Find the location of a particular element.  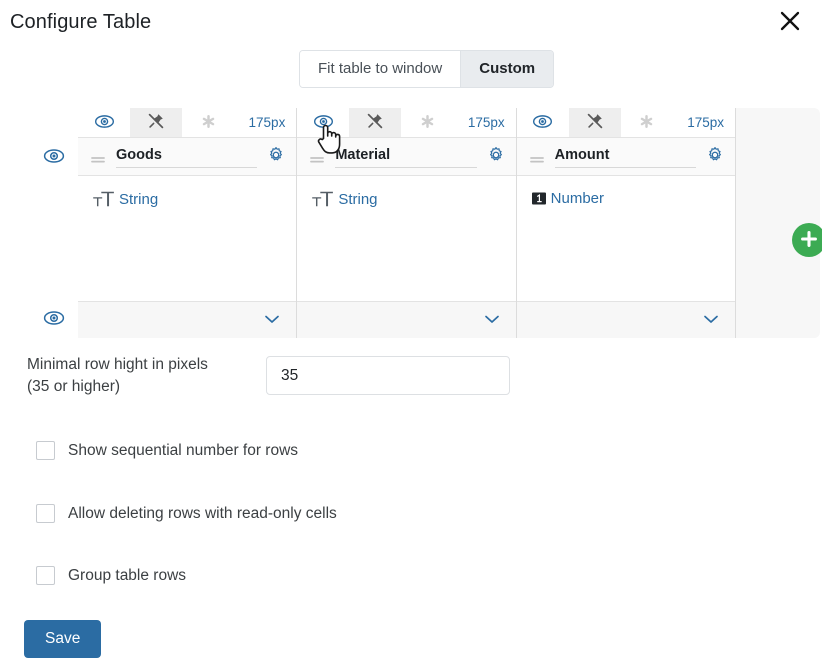

column-header: Goods is located at coordinates (187, 157).